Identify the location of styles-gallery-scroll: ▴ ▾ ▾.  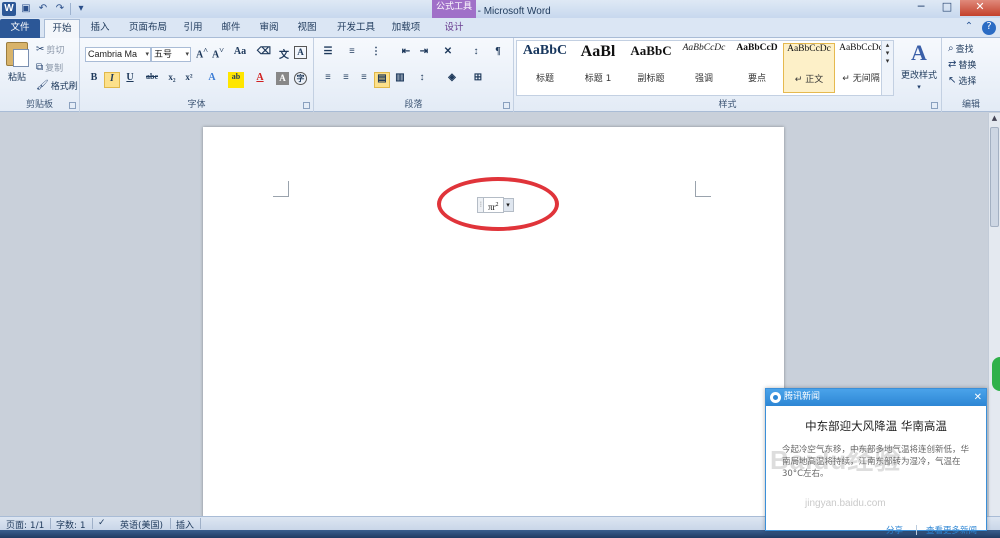
(887, 68).